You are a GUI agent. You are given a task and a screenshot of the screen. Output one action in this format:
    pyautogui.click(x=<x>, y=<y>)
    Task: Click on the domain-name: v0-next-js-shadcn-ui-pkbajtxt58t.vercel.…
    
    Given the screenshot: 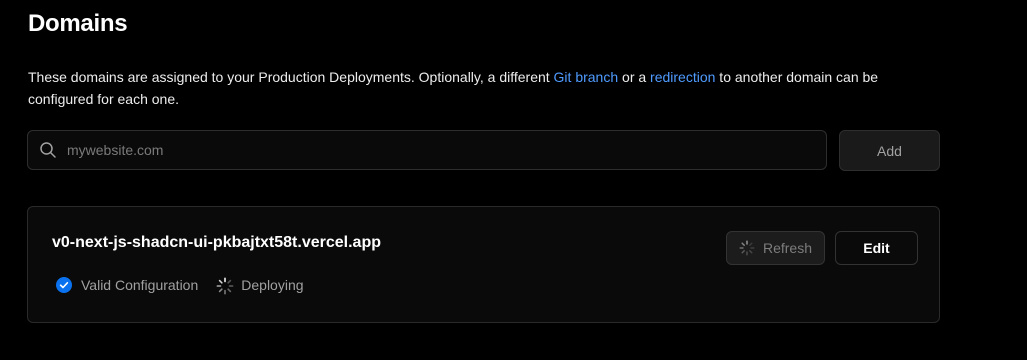 What is the action you would take?
    pyautogui.click(x=216, y=243)
    